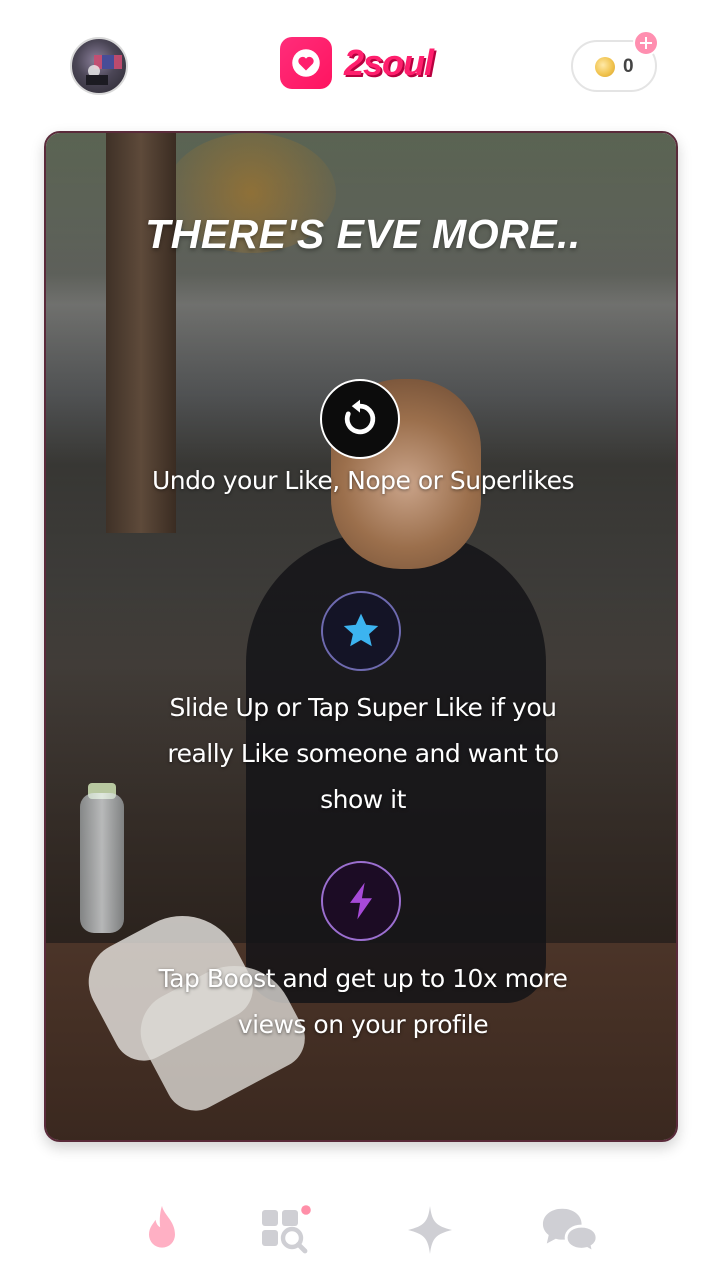 This screenshot has height=1280, width=720. I want to click on nav-explore-tab, so click(286, 1230).